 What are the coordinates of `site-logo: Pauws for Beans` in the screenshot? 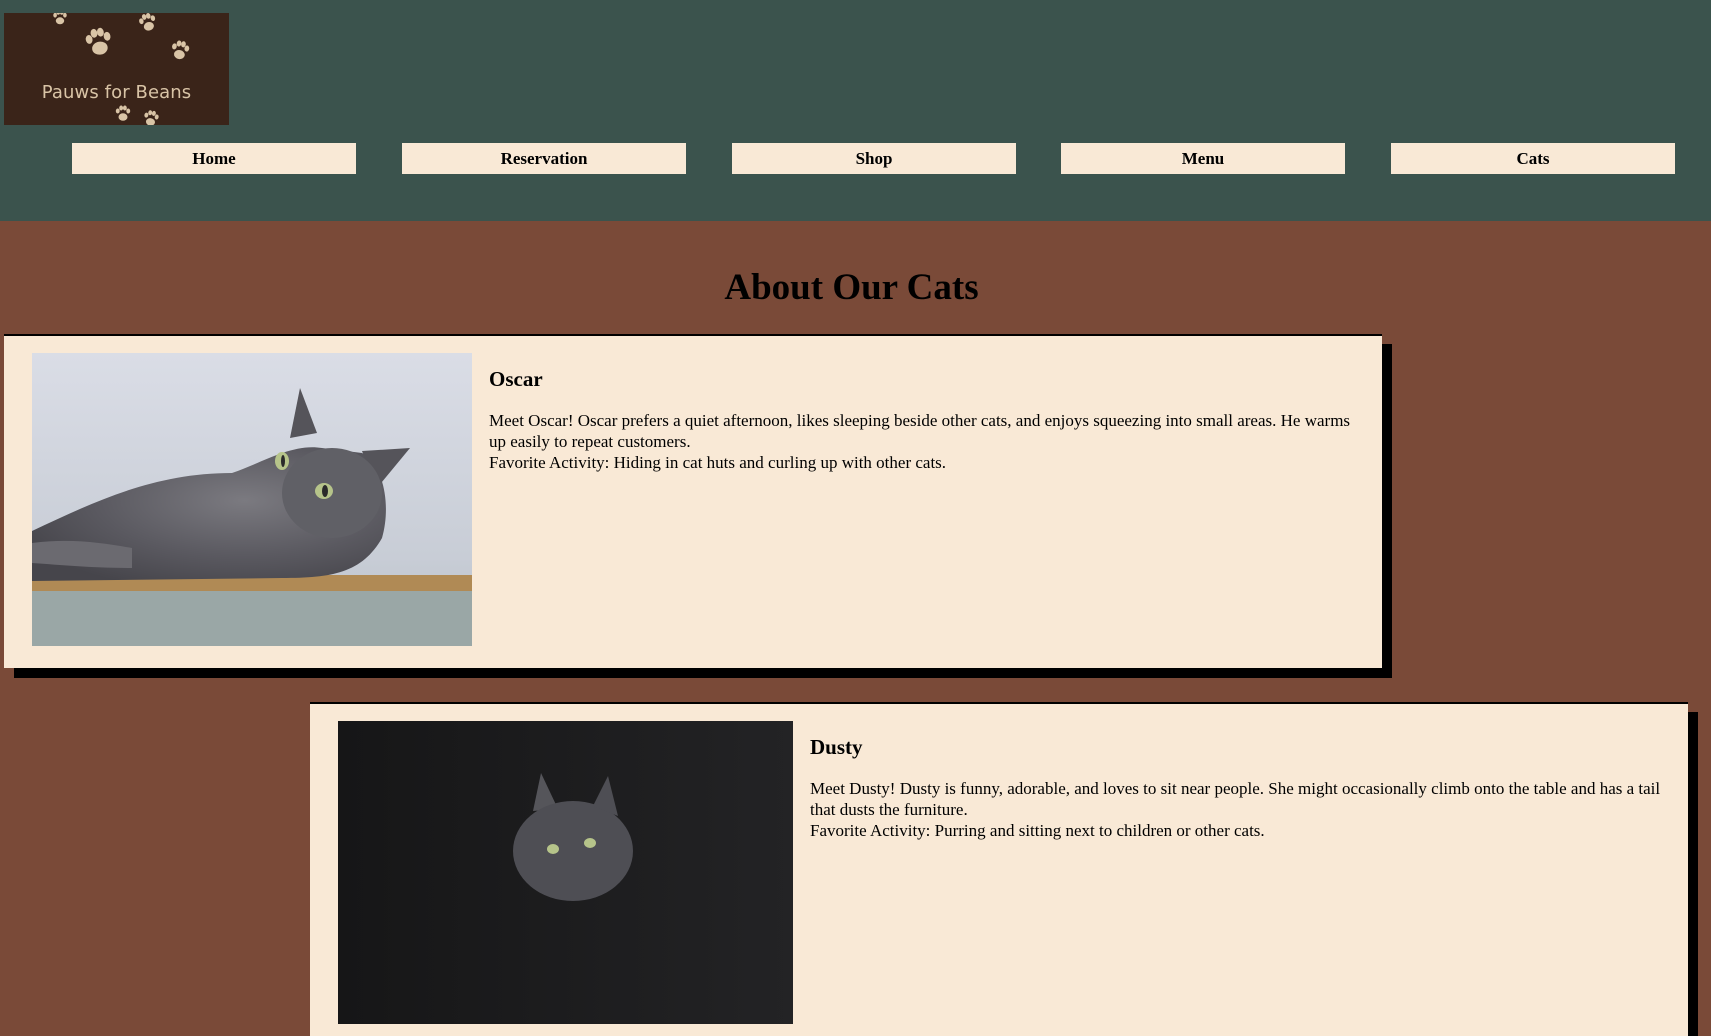 It's located at (116, 69).